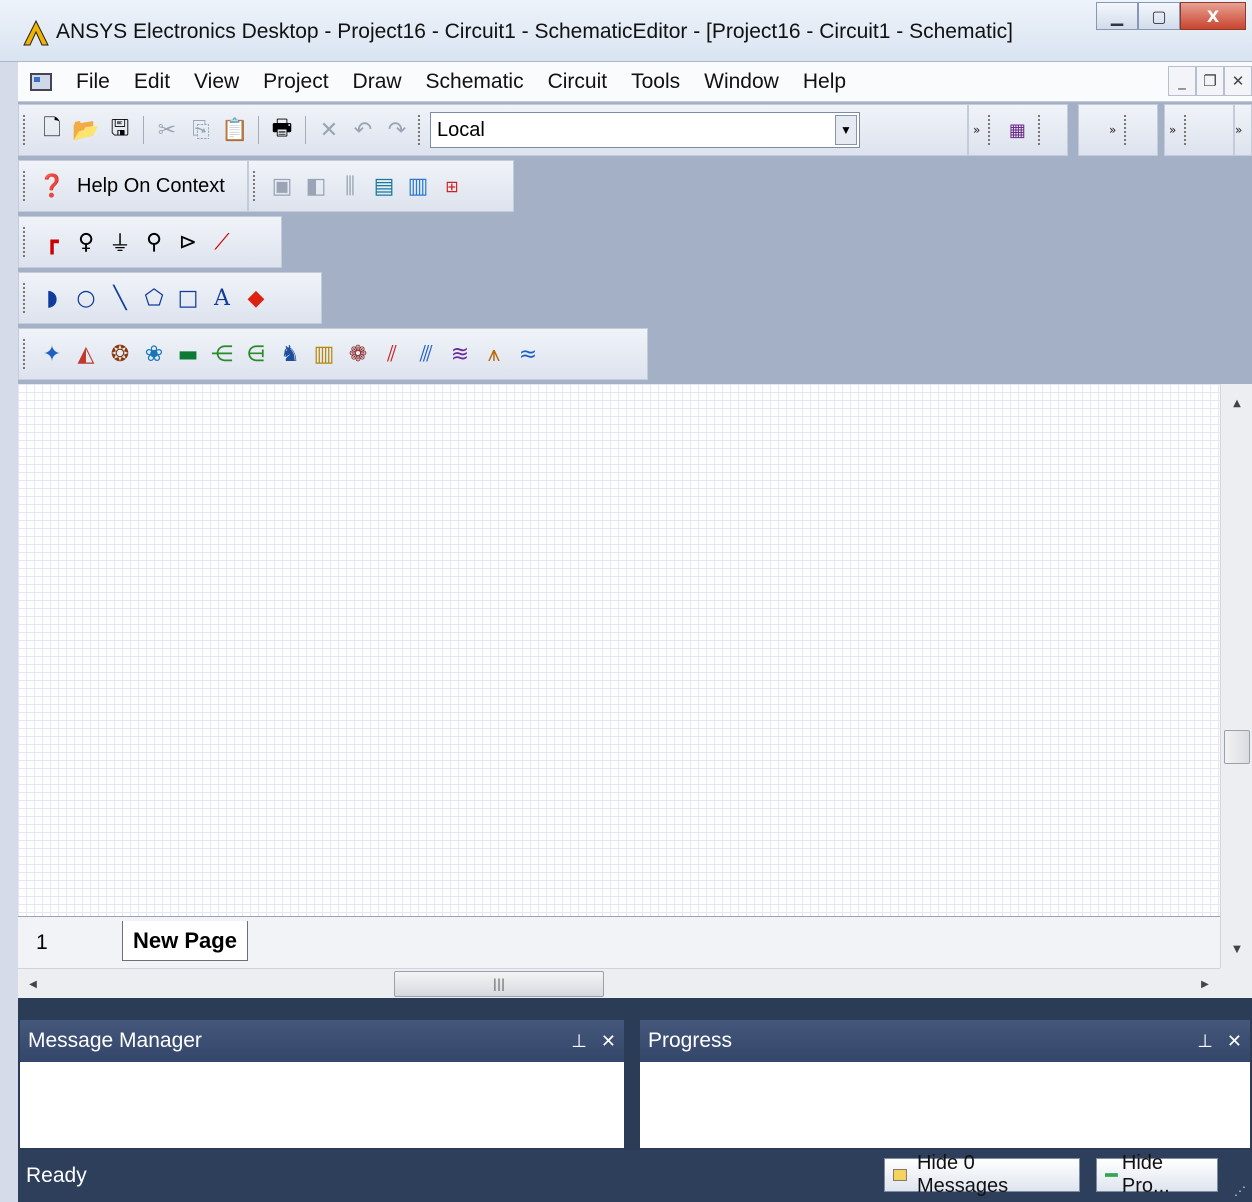 This screenshot has width=1252, height=1202. What do you see at coordinates (216, 82) in the screenshot?
I see `menu-view: View` at bounding box center [216, 82].